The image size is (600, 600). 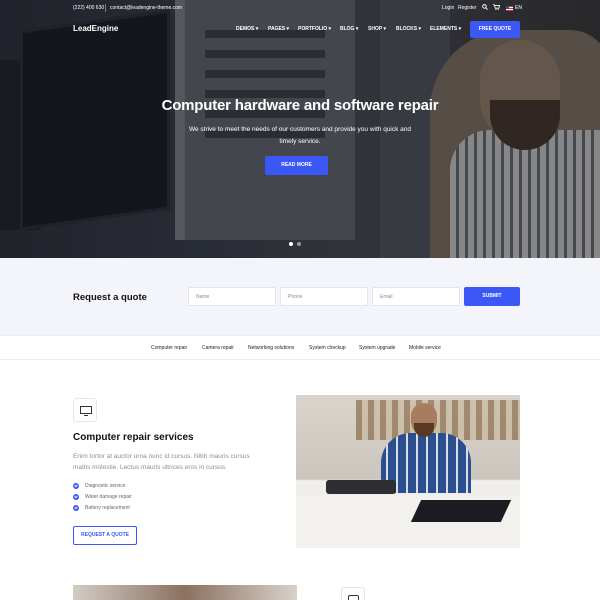 I want to click on hero-title: Computer hardware and software repair, so click(x=300, y=105).